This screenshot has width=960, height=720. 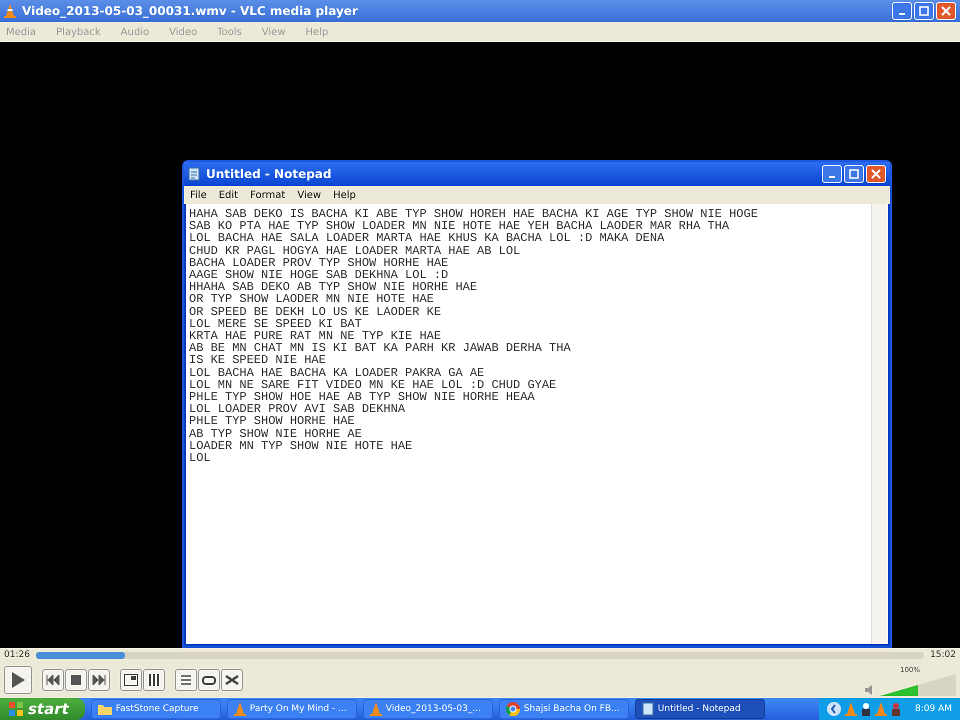 What do you see at coordinates (17, 655) in the screenshot?
I see `elapsed-time: 01:26` at bounding box center [17, 655].